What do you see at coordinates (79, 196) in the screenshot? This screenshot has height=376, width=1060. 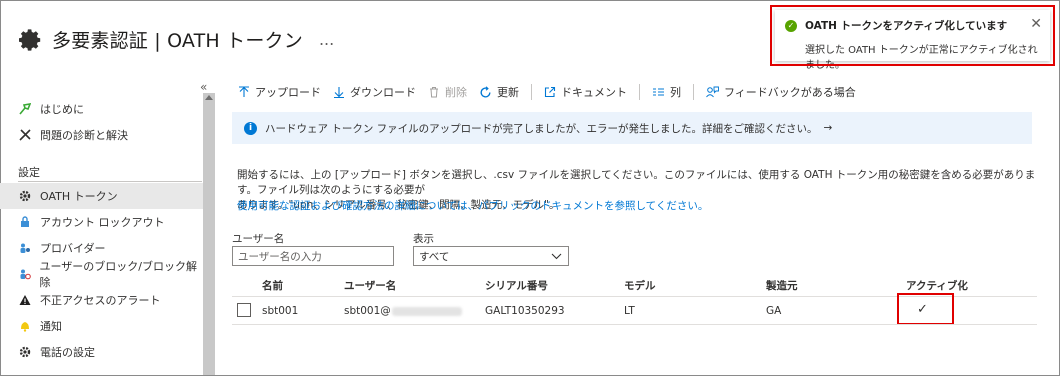 I see `sidebar-item-label: OATH トークン` at bounding box center [79, 196].